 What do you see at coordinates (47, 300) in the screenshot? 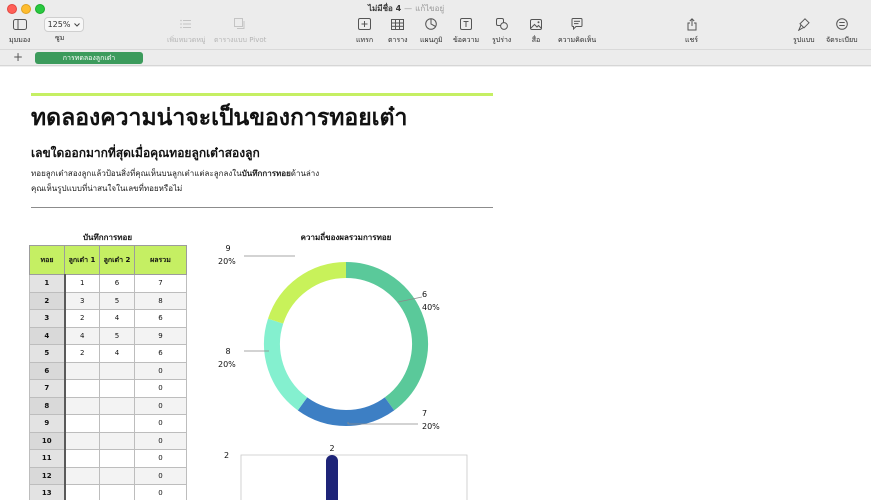
I see `roll-number-cell: 2` at bounding box center [47, 300].